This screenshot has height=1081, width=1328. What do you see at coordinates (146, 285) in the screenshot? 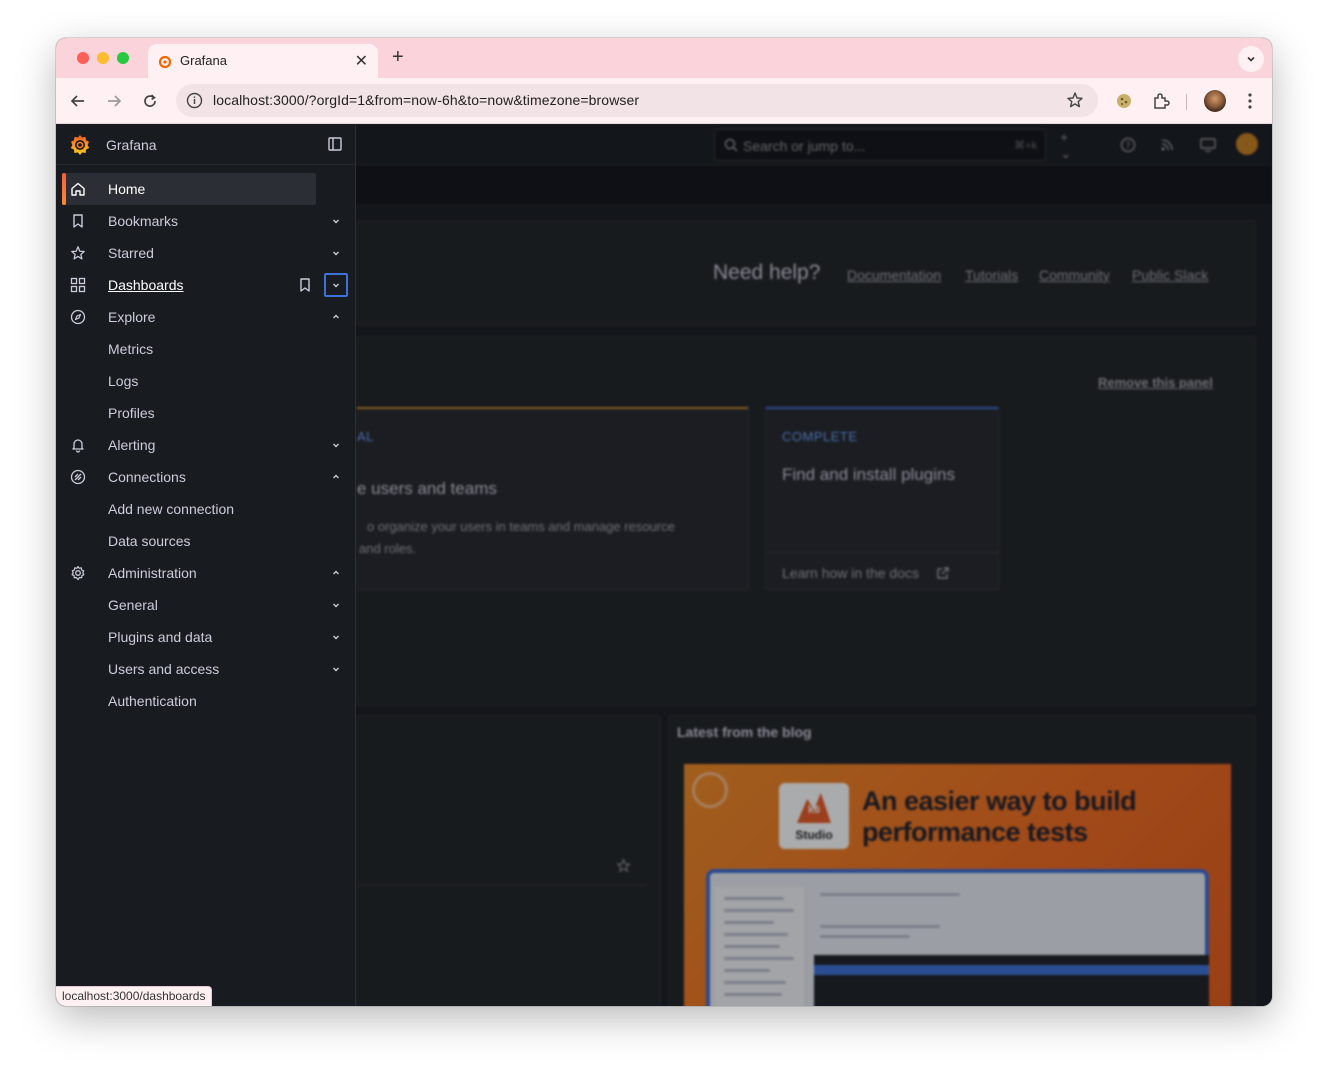
I see `nav-item-label: Dashboards` at bounding box center [146, 285].